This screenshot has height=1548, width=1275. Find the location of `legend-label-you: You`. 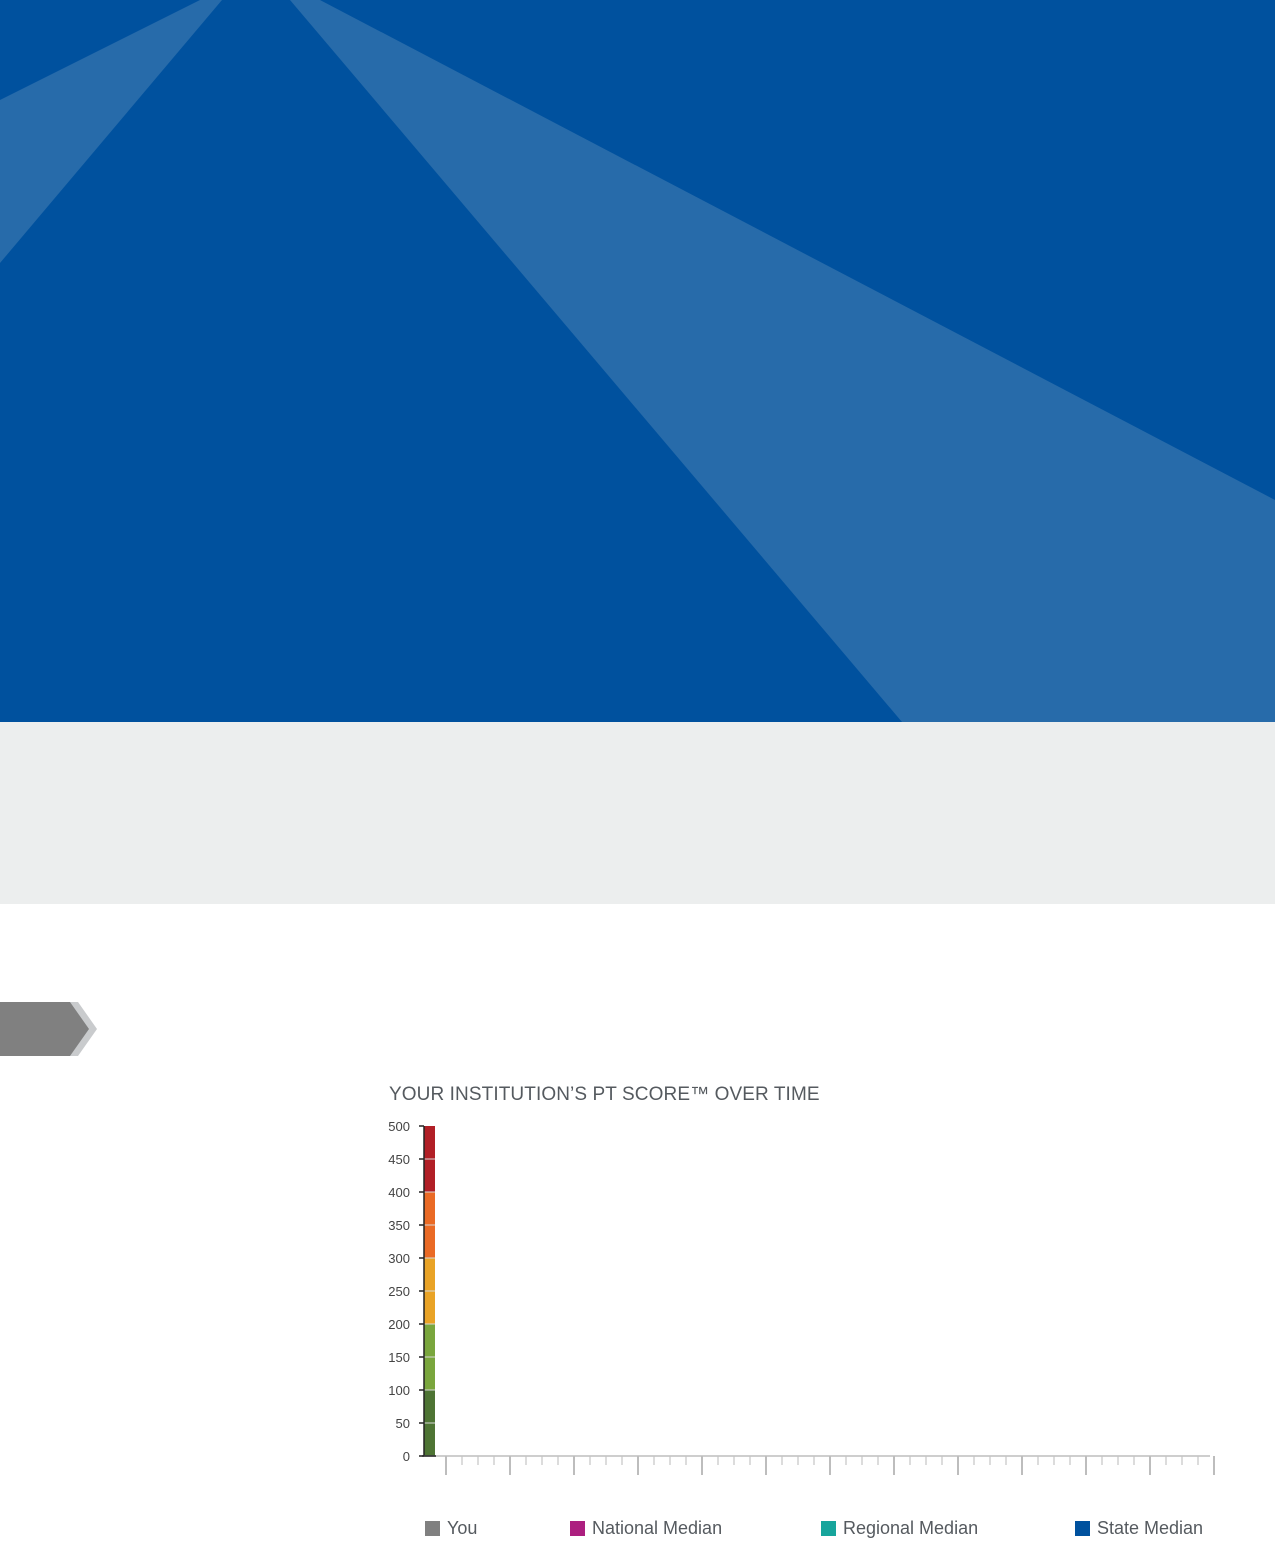

legend-label-you: You is located at coordinates (462, 1528).